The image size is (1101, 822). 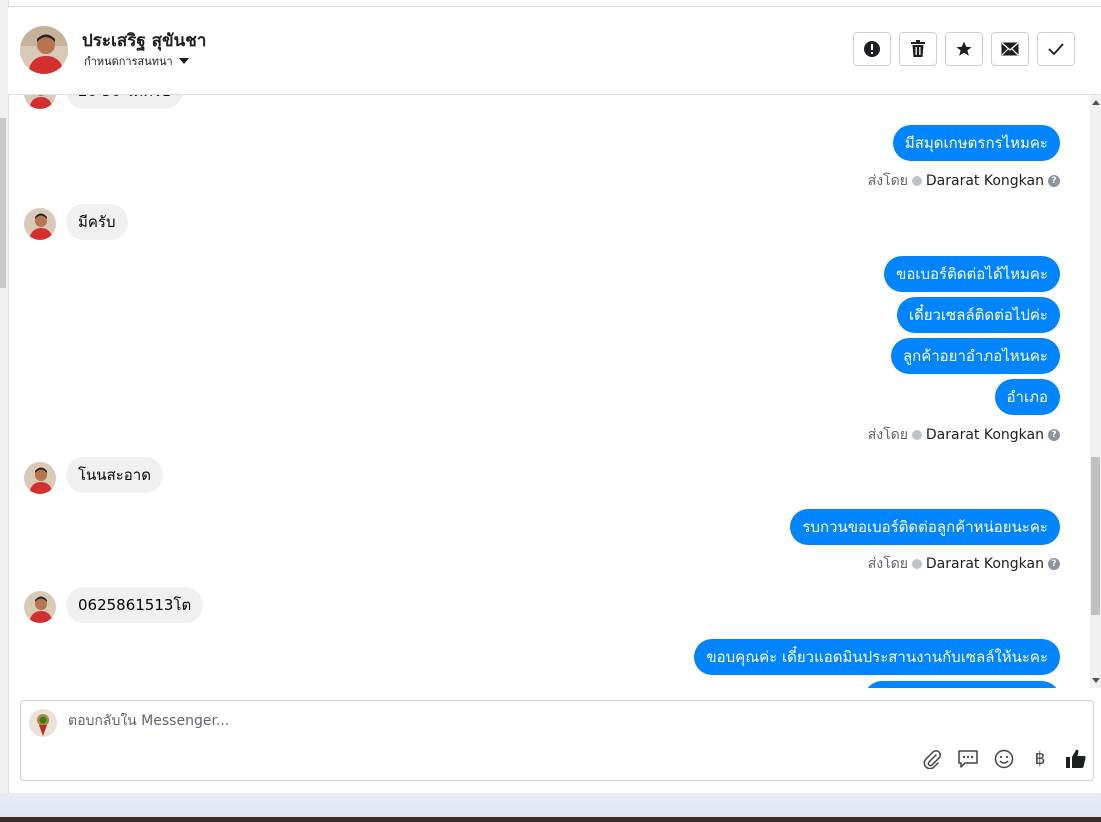 I want to click on outgoing-message: ลูกค้าอยาอำภอไหนคะ, so click(x=975, y=356).